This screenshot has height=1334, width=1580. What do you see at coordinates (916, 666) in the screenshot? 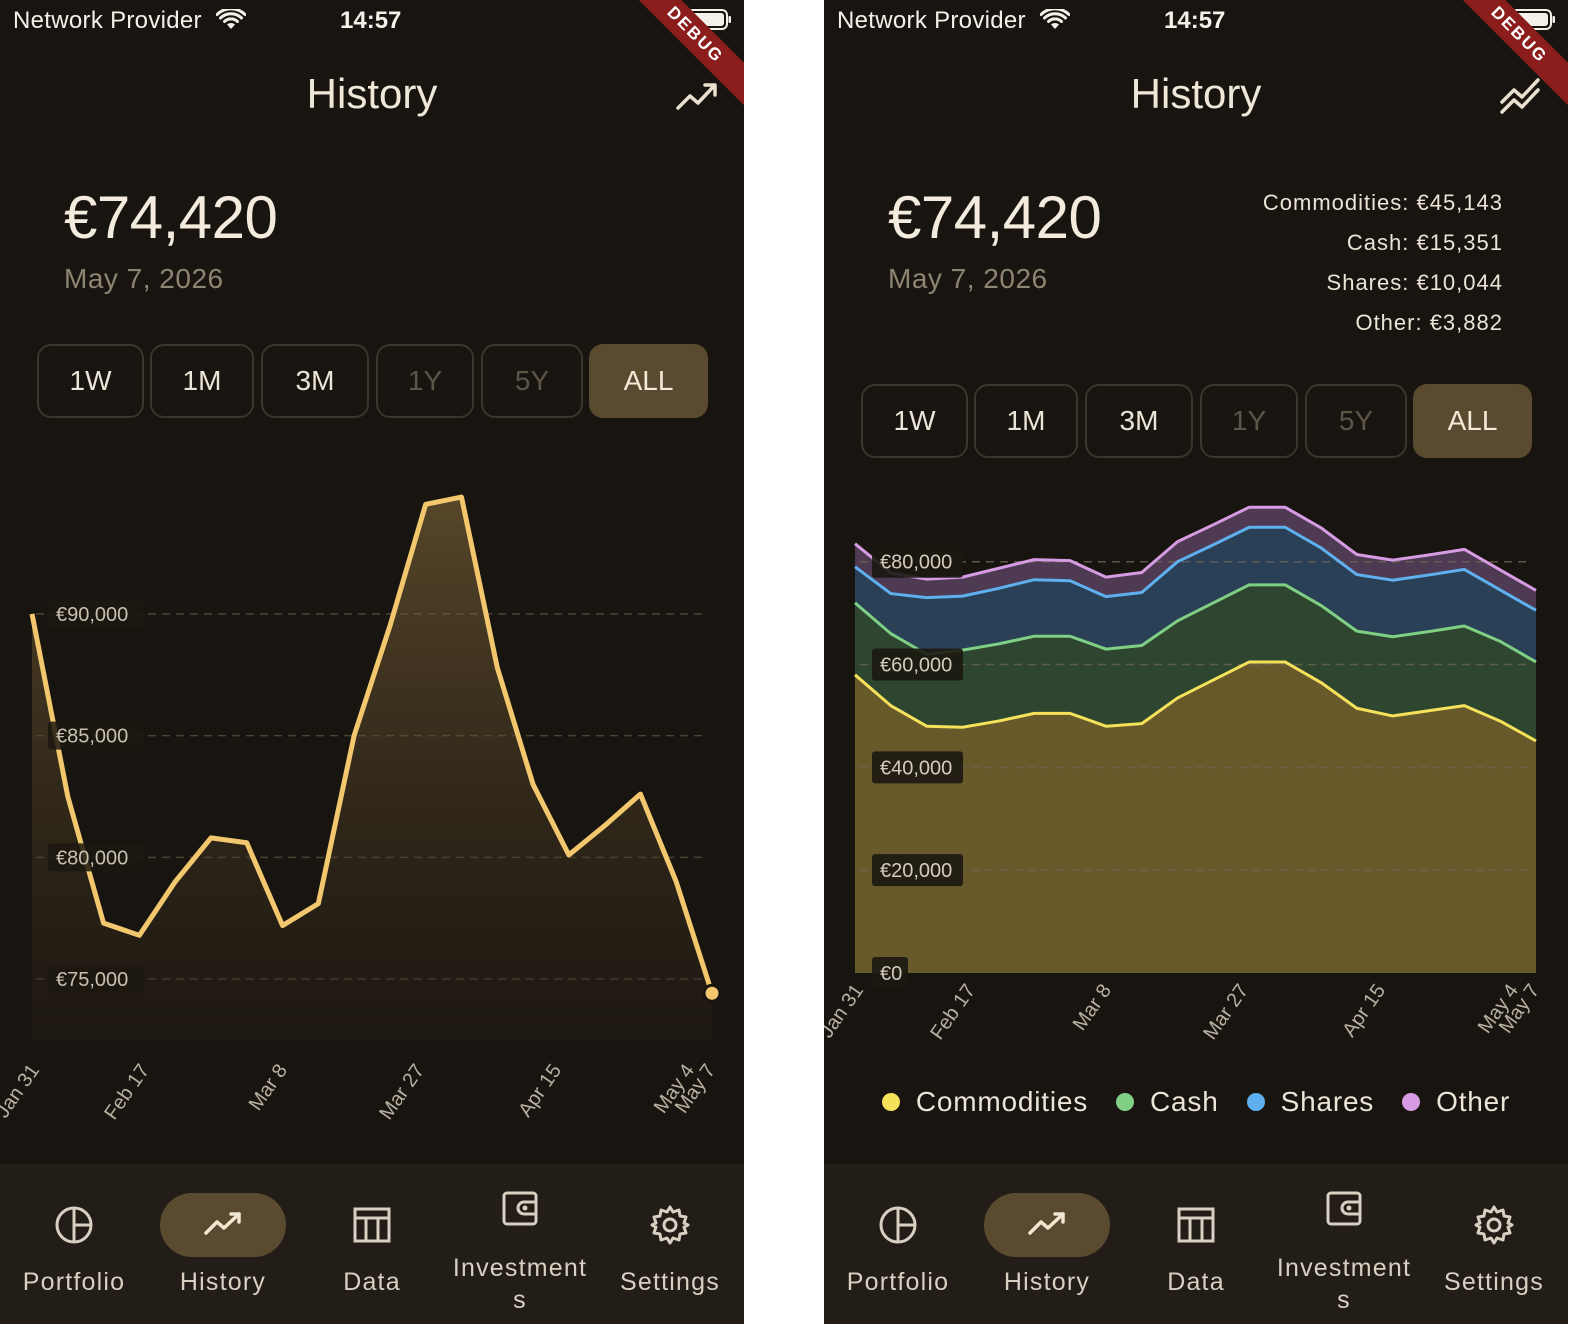
I see `y-tick-label: €60,000` at bounding box center [916, 666].